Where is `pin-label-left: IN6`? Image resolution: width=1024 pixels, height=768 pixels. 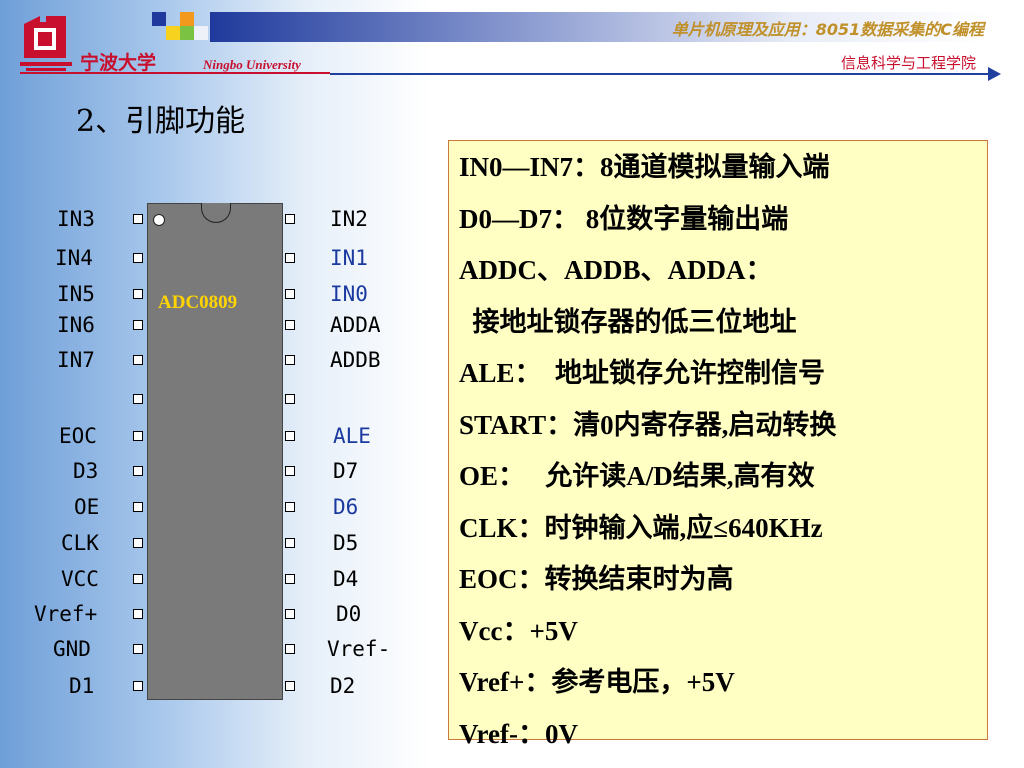 pin-label-left: IN6 is located at coordinates (76, 325).